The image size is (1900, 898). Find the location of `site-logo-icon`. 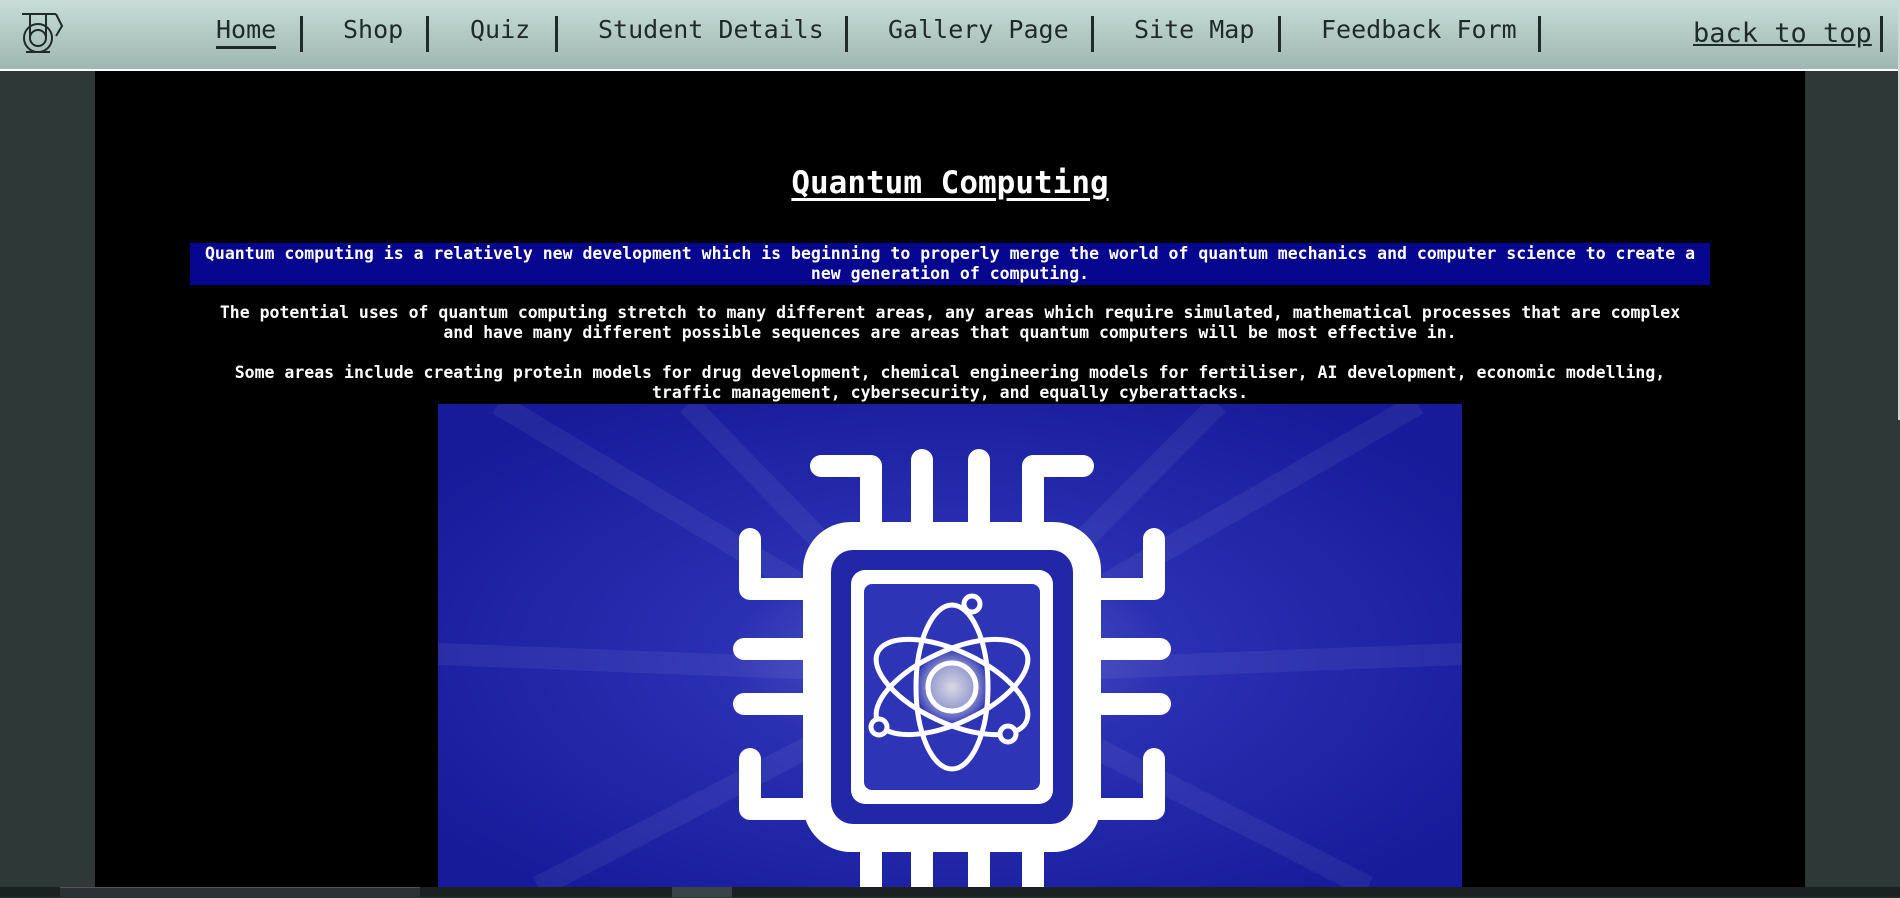

site-logo-icon is located at coordinates (41, 33).